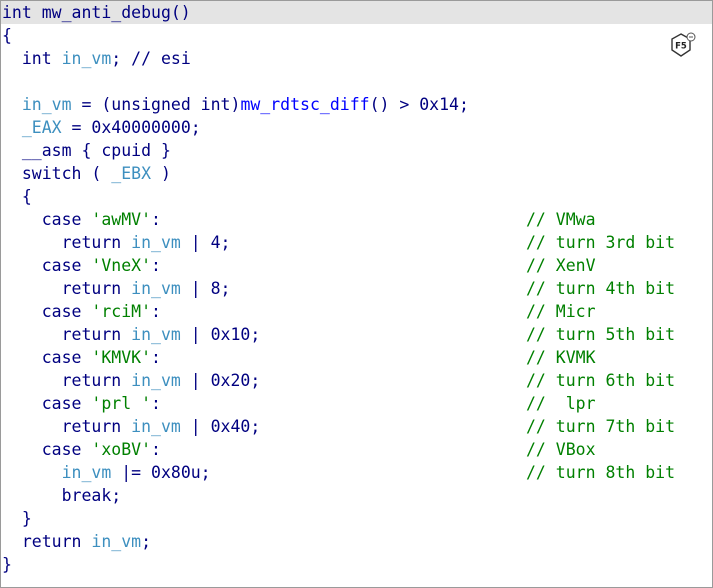 This screenshot has width=713, height=588. I want to click on code-line-declaration: int in_vm; // esi, so click(96, 58).